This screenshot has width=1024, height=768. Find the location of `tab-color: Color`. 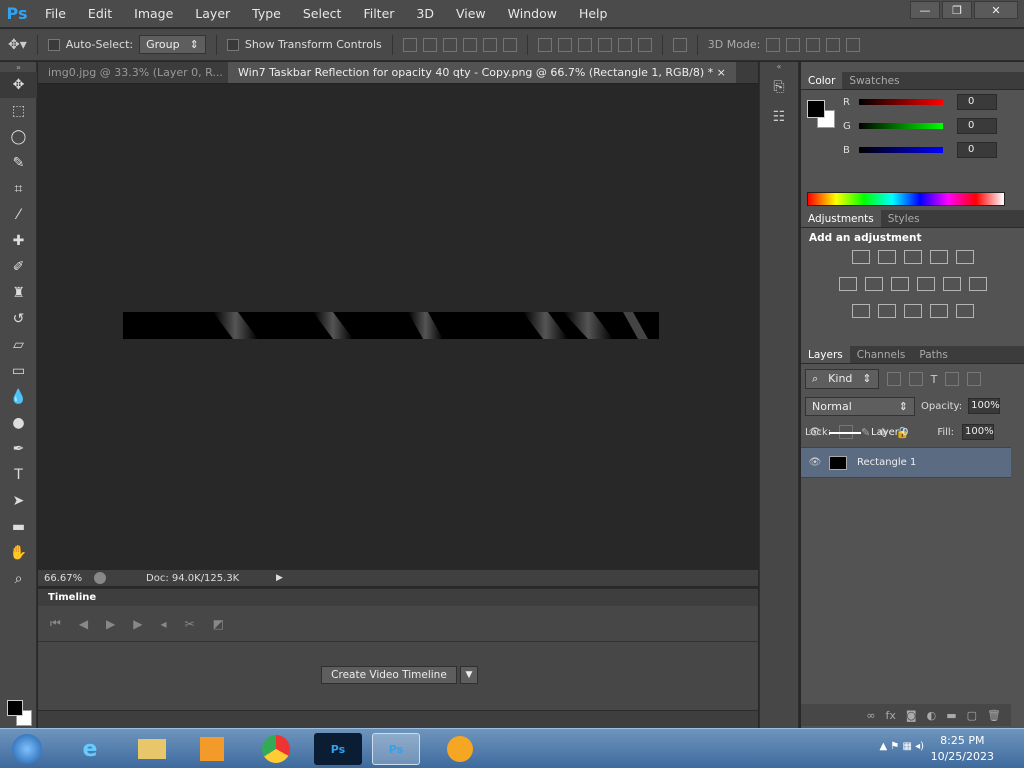

tab-color: Color is located at coordinates (822, 80).